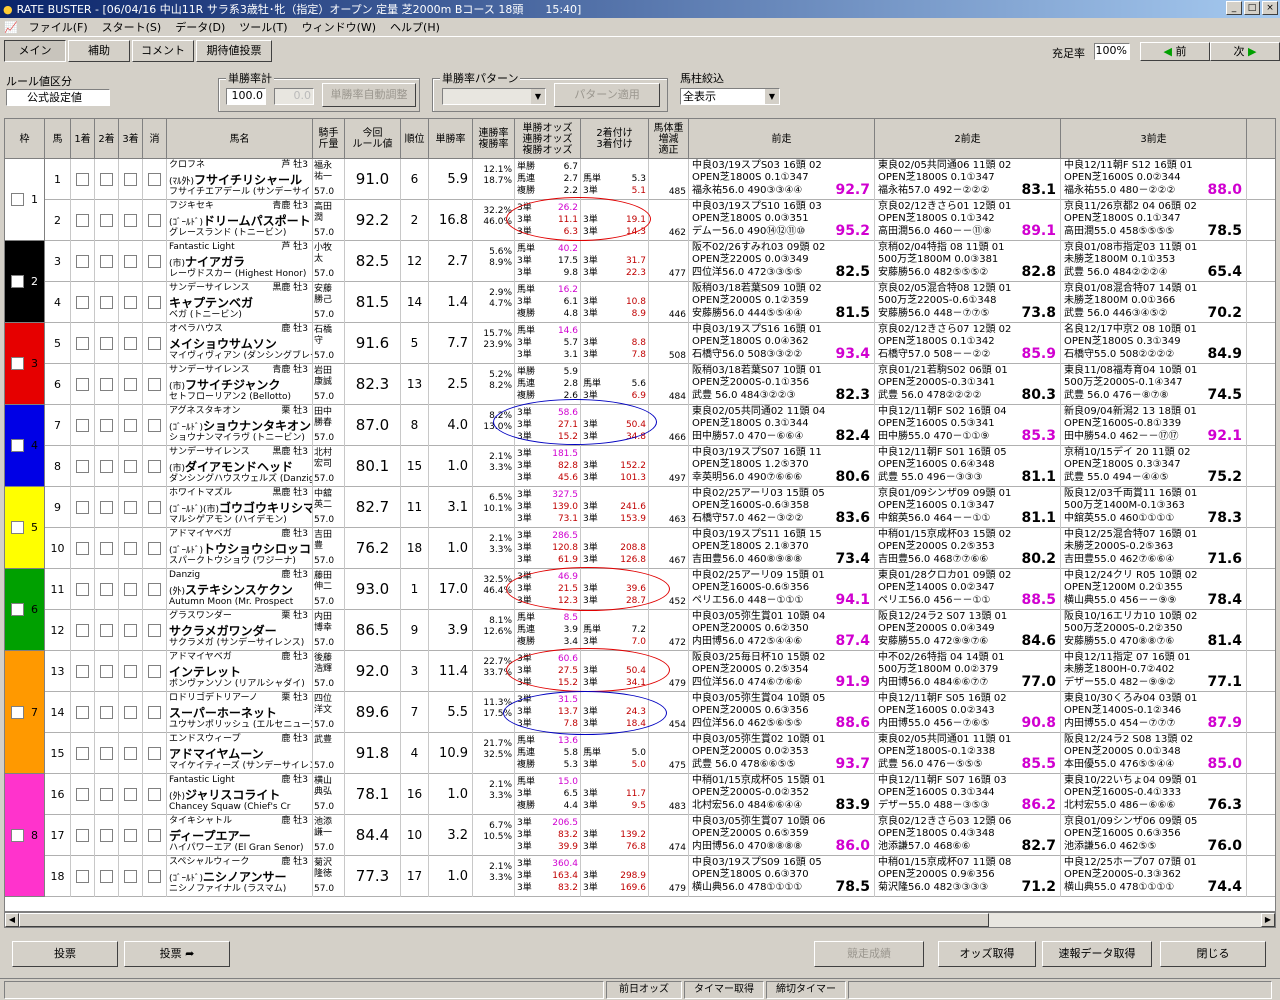  What do you see at coordinates (1270, 8) in the screenshot?
I see `close-window-button: ×` at bounding box center [1270, 8].